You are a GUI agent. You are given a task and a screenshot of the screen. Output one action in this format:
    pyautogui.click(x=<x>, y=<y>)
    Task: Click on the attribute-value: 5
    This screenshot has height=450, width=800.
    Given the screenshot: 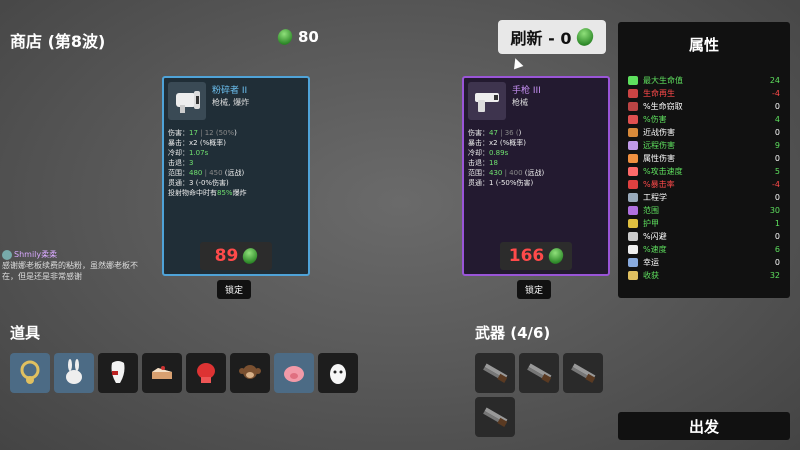 What is the action you would take?
    pyautogui.click(x=777, y=171)
    